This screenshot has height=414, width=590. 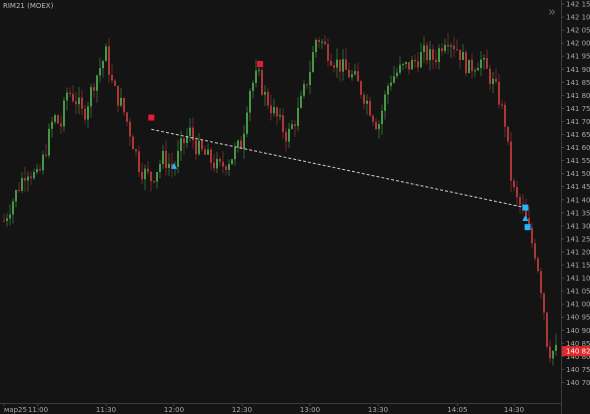 I want to click on trade-link-line, so click(x=338, y=168).